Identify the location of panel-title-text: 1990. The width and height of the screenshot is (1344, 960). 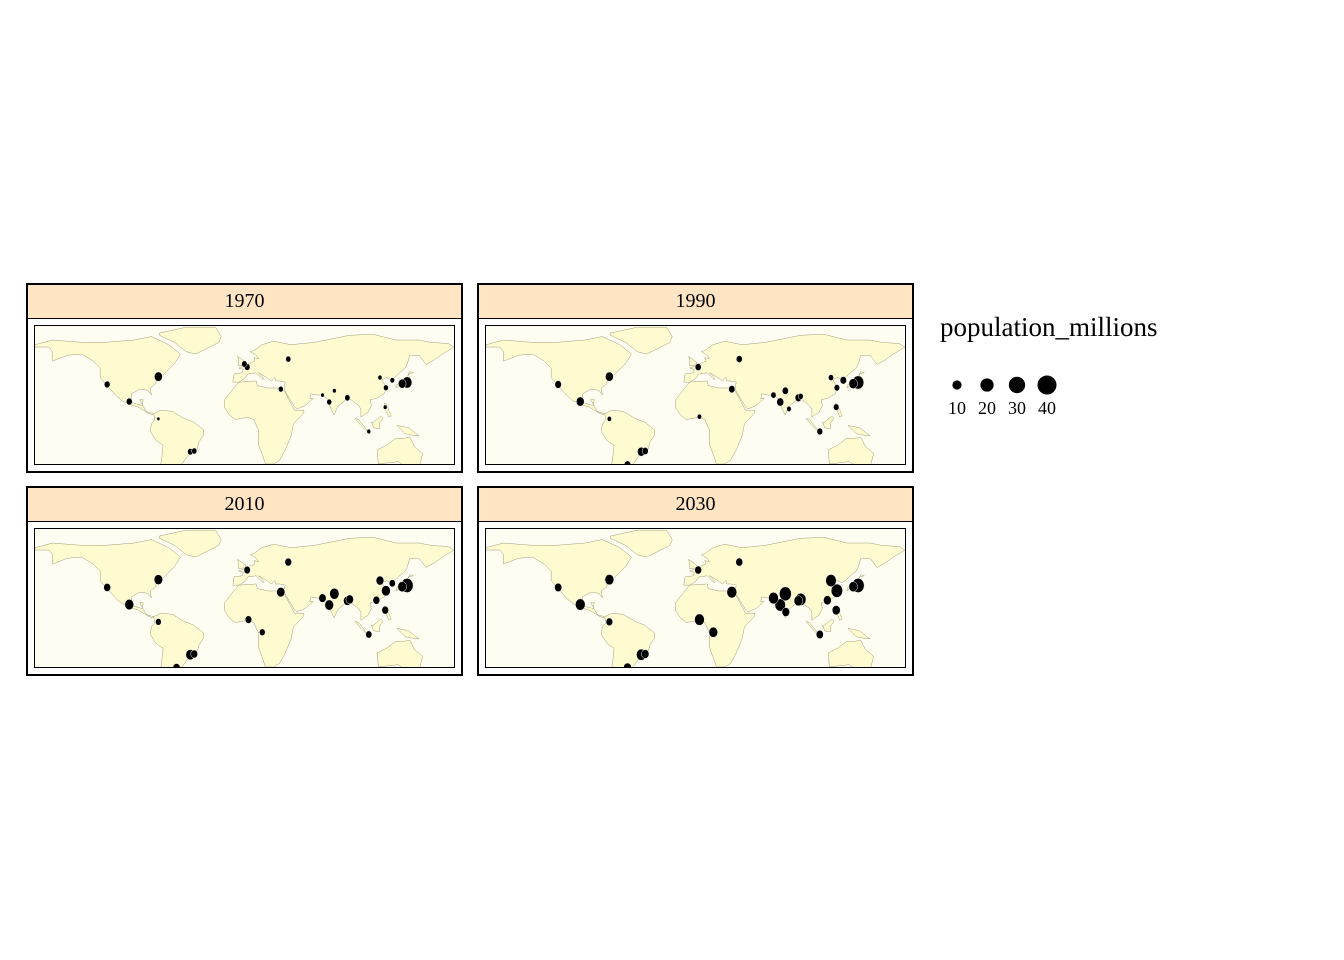
(695, 301).